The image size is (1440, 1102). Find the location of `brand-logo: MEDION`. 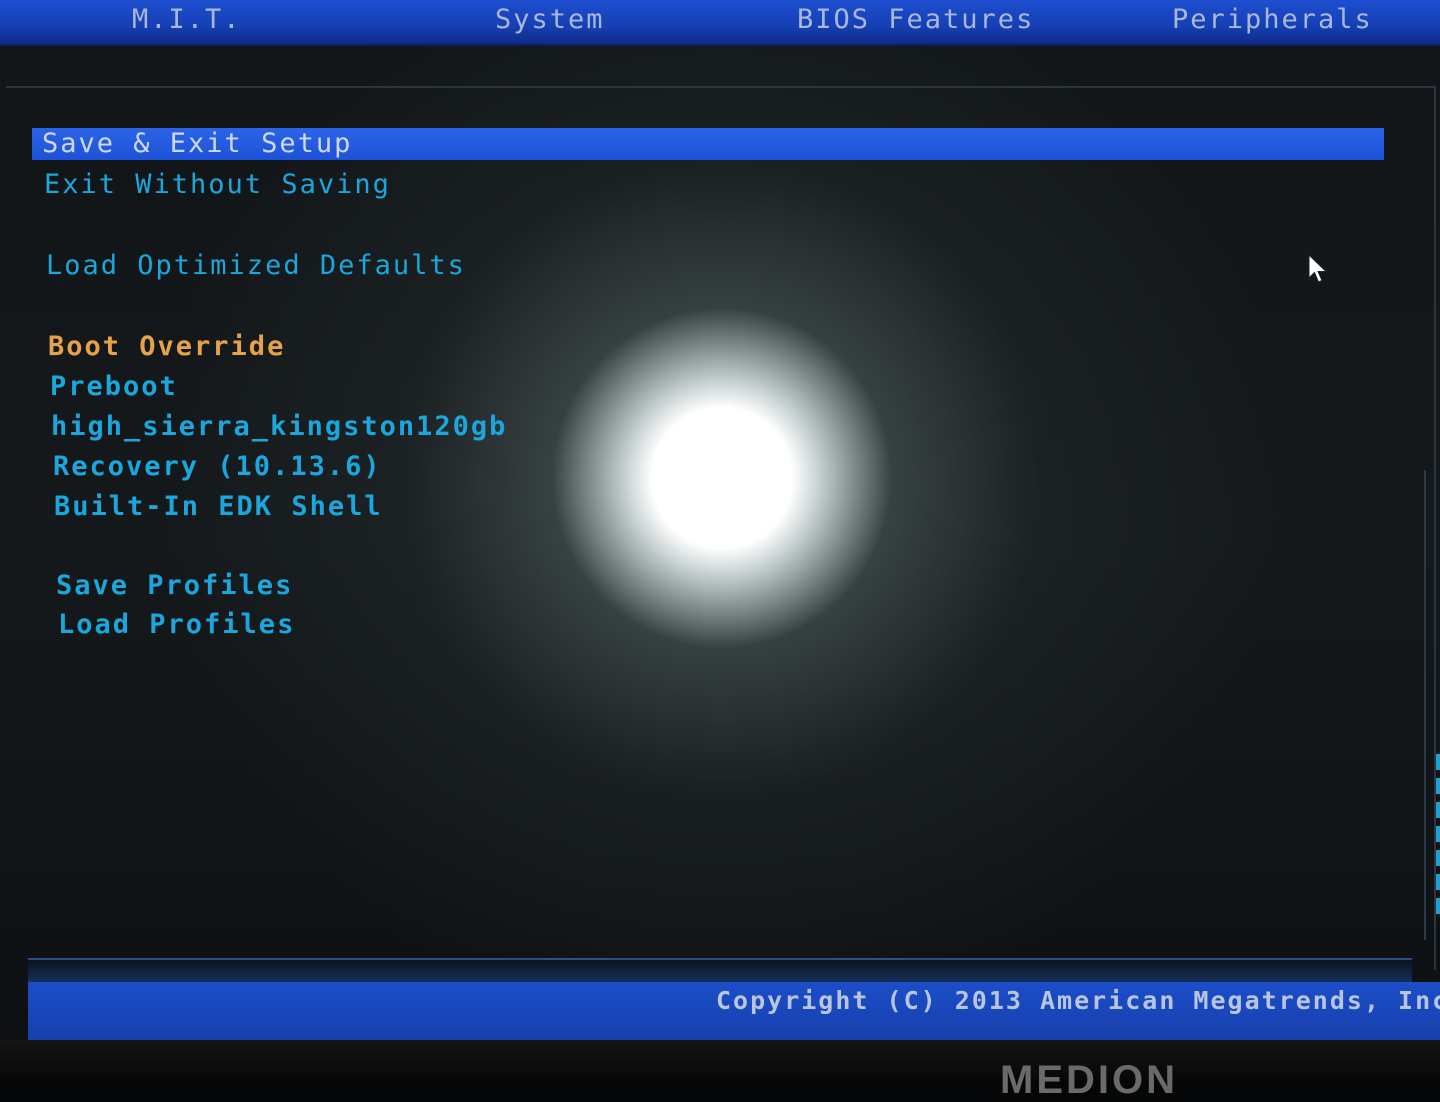

brand-logo: MEDION is located at coordinates (1089, 1080).